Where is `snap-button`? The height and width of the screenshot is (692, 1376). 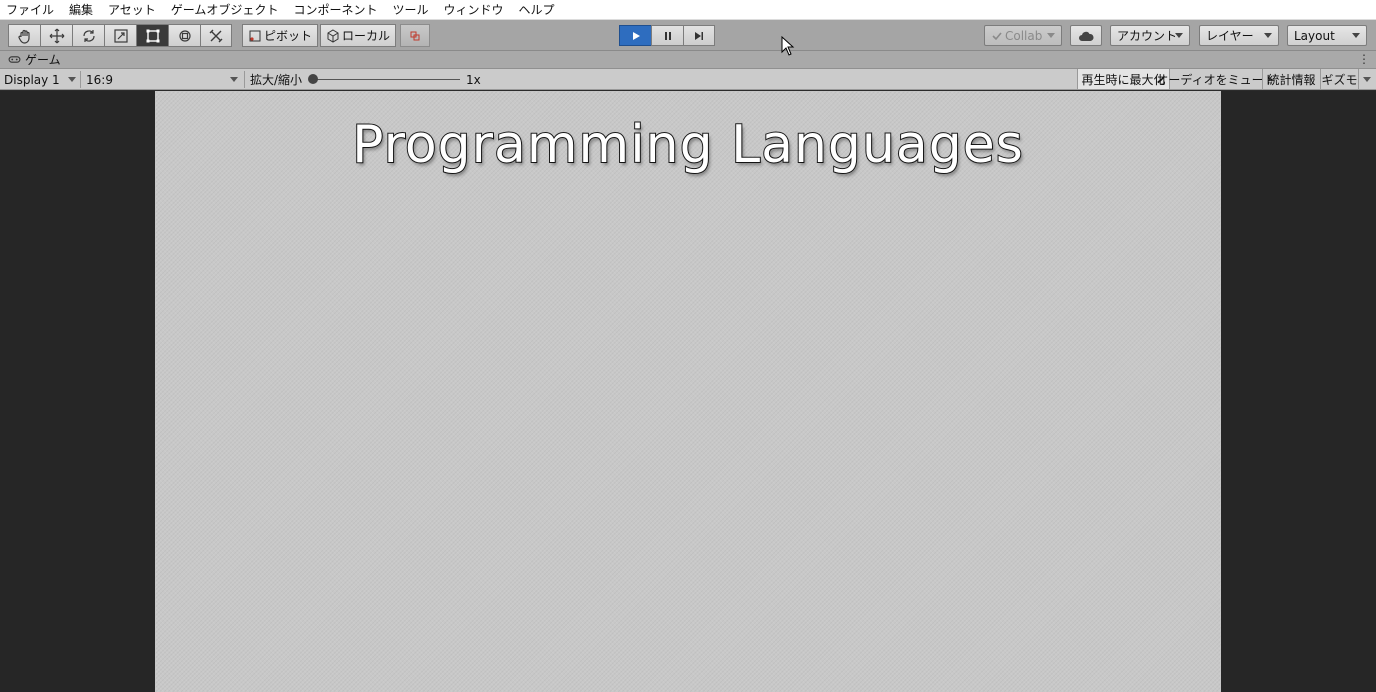
snap-button is located at coordinates (415, 35).